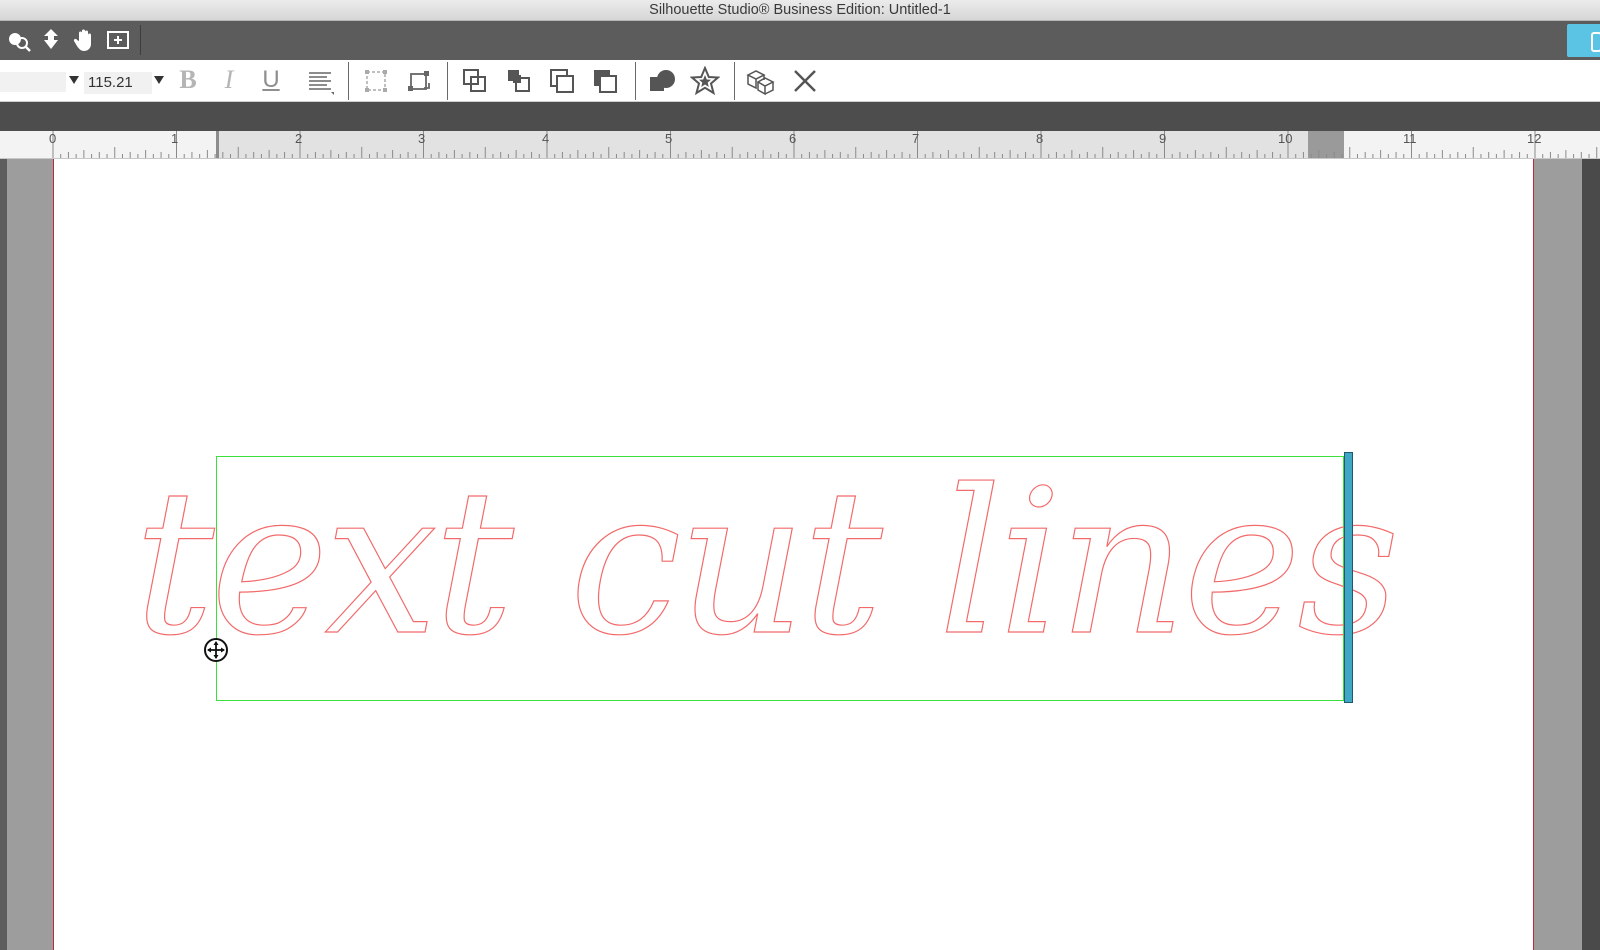  I want to click on send-to-back-icon, so click(605, 81).